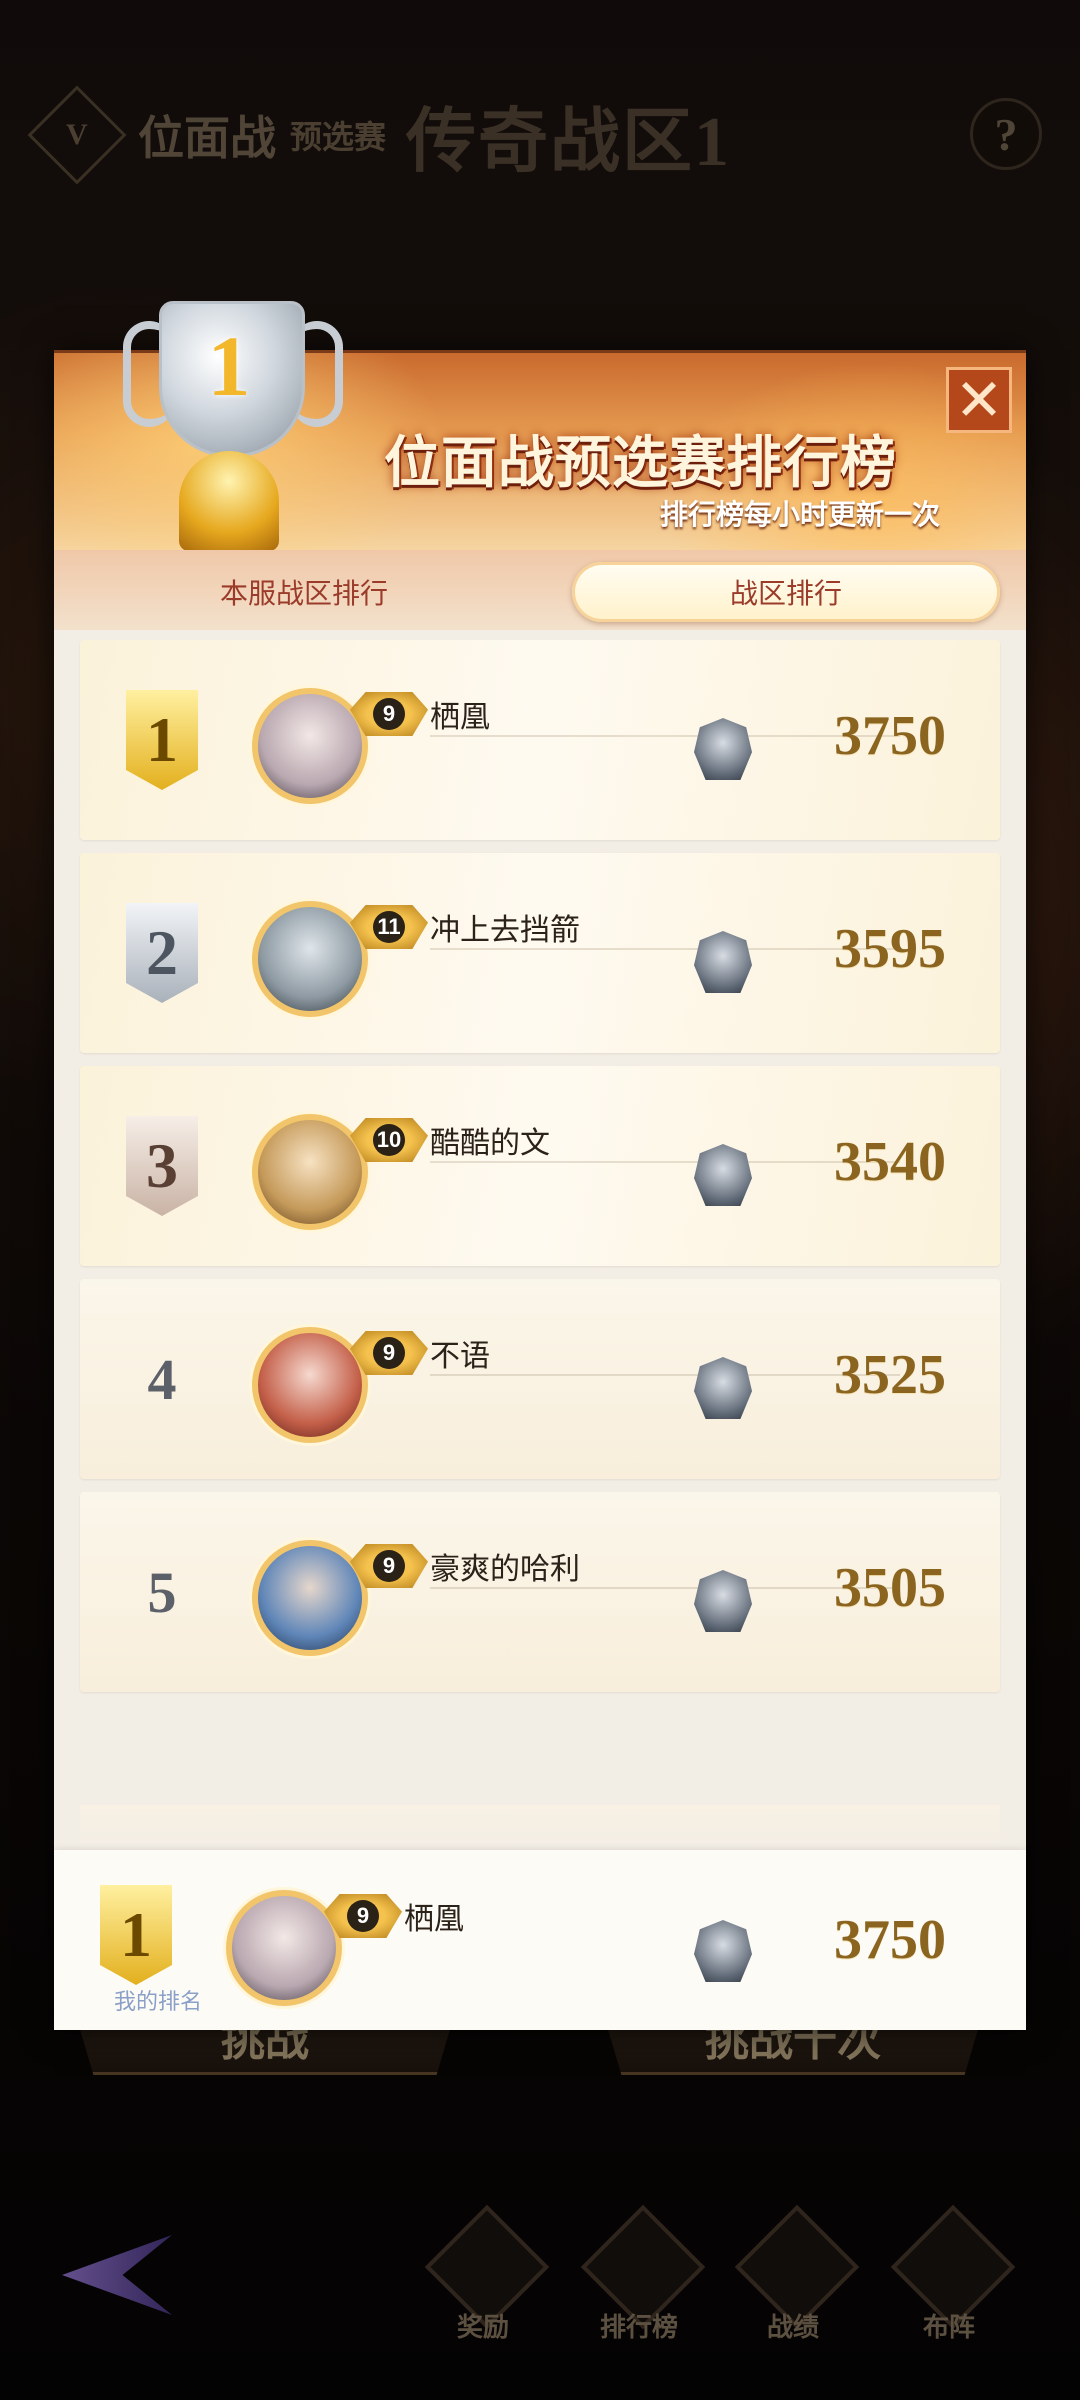 The height and width of the screenshot is (2400, 1080). Describe the element at coordinates (540, 427) in the screenshot. I see `leaderboard-banner: 1 位面战预选赛排行榜 排行榜每小时更新一次 ✕` at that location.